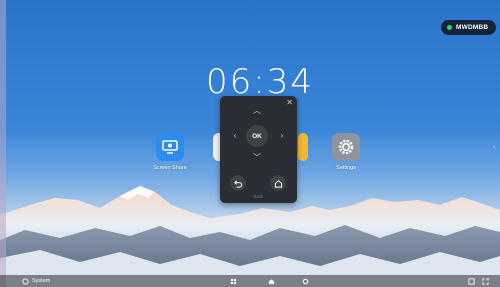 This screenshot has width=500, height=287. I want to click on network-connected-indicator, so click(449, 27).